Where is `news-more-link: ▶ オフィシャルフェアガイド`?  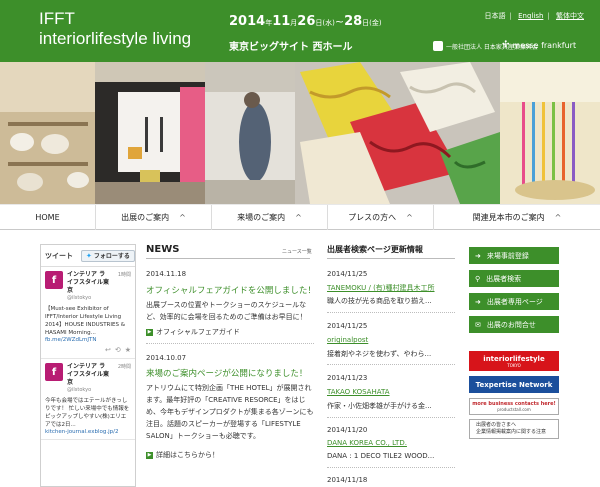
news-more-link: ▶ オフィシャルフェアガイド is located at coordinates (193, 332).